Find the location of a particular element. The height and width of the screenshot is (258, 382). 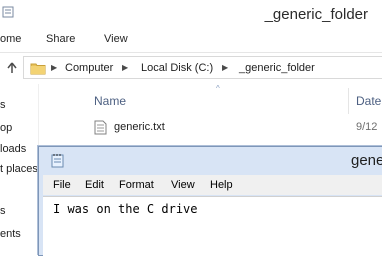

breadcrumb-generic-folder: _generic_folder is located at coordinates (277, 68).